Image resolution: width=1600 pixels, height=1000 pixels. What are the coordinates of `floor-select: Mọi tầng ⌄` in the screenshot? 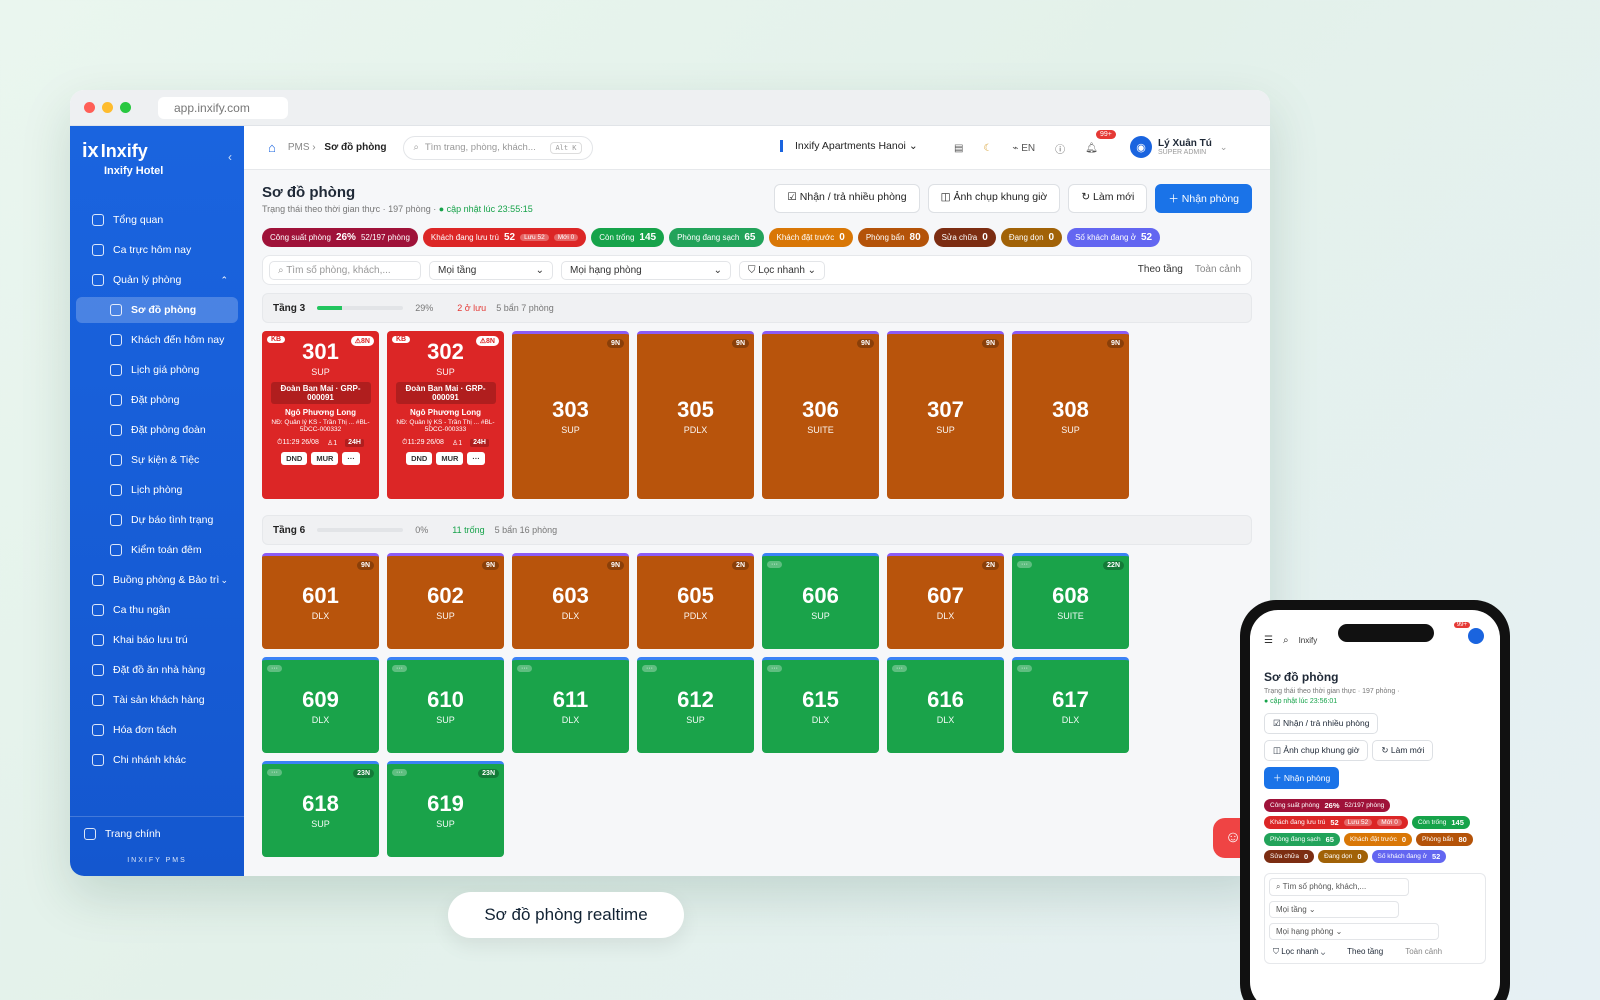 It's located at (491, 270).